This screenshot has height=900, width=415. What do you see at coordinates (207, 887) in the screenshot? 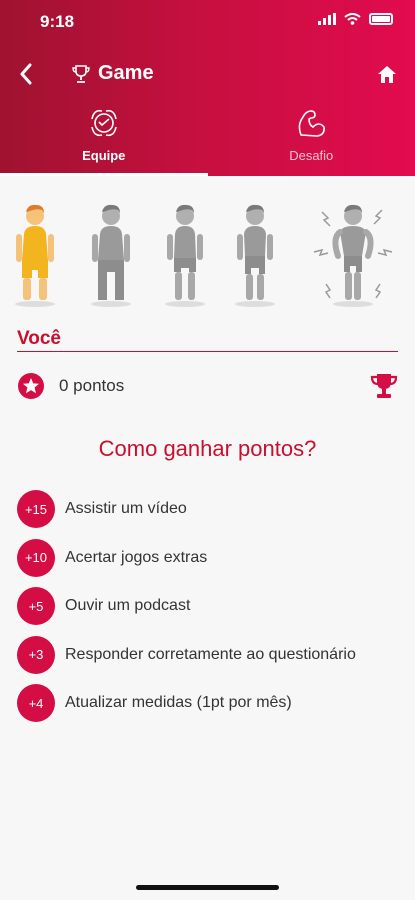
I see `home-indicator` at bounding box center [207, 887].